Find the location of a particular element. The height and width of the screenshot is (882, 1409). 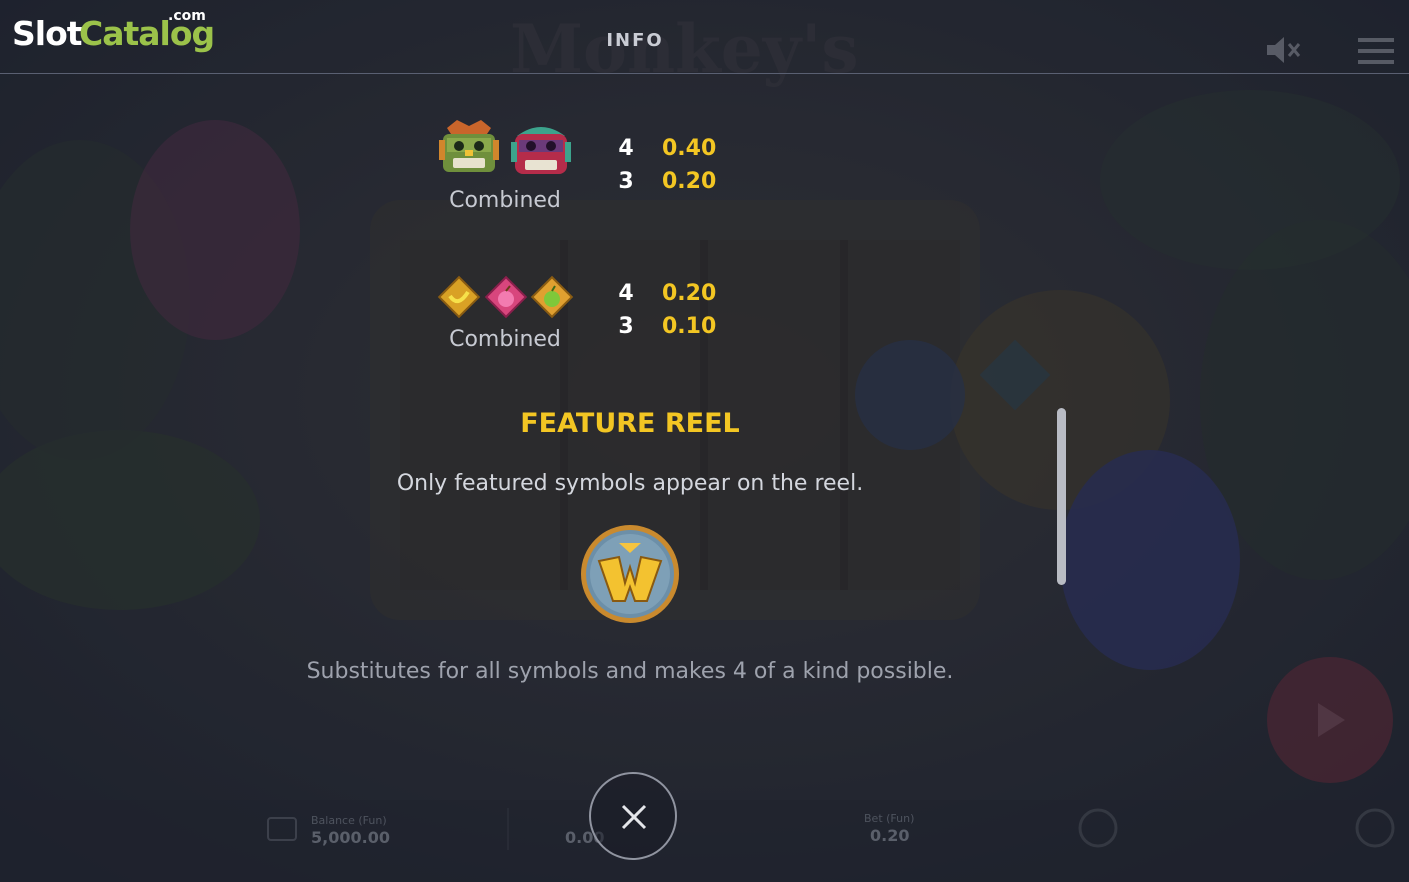

page-title: INFO is located at coordinates (635, 40).